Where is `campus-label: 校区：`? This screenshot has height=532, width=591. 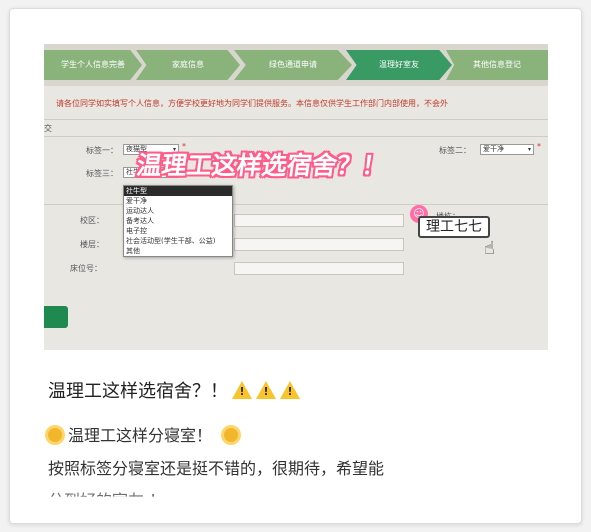 campus-label: 校区： is located at coordinates (92, 220).